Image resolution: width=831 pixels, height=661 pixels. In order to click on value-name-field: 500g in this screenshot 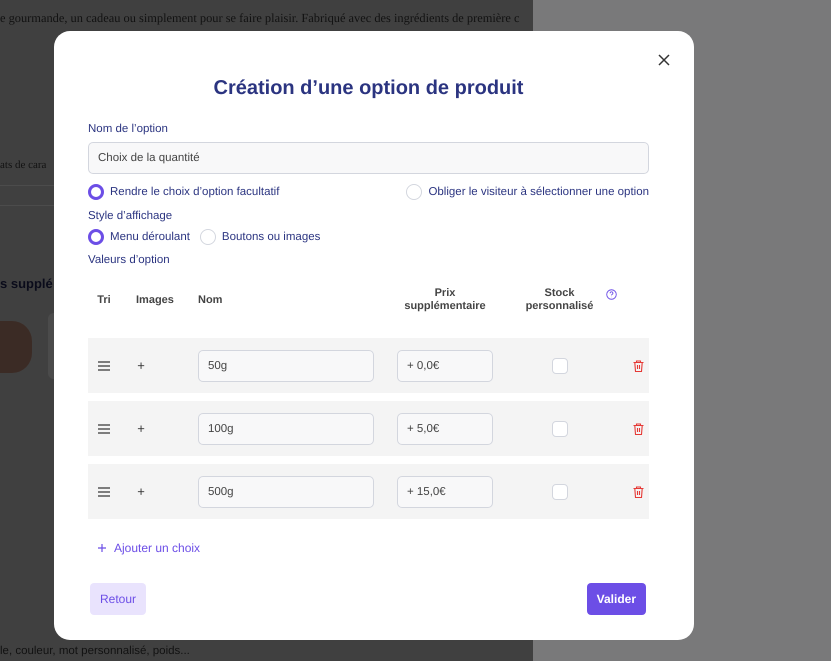, I will do `click(286, 492)`.